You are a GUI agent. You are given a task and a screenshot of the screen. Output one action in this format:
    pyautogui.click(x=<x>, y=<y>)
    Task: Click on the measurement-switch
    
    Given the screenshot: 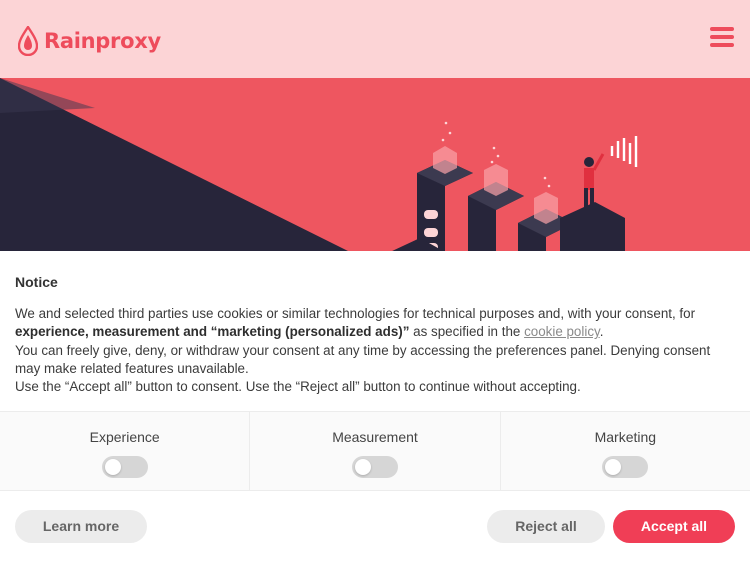 What is the action you would take?
    pyautogui.click(x=374, y=467)
    